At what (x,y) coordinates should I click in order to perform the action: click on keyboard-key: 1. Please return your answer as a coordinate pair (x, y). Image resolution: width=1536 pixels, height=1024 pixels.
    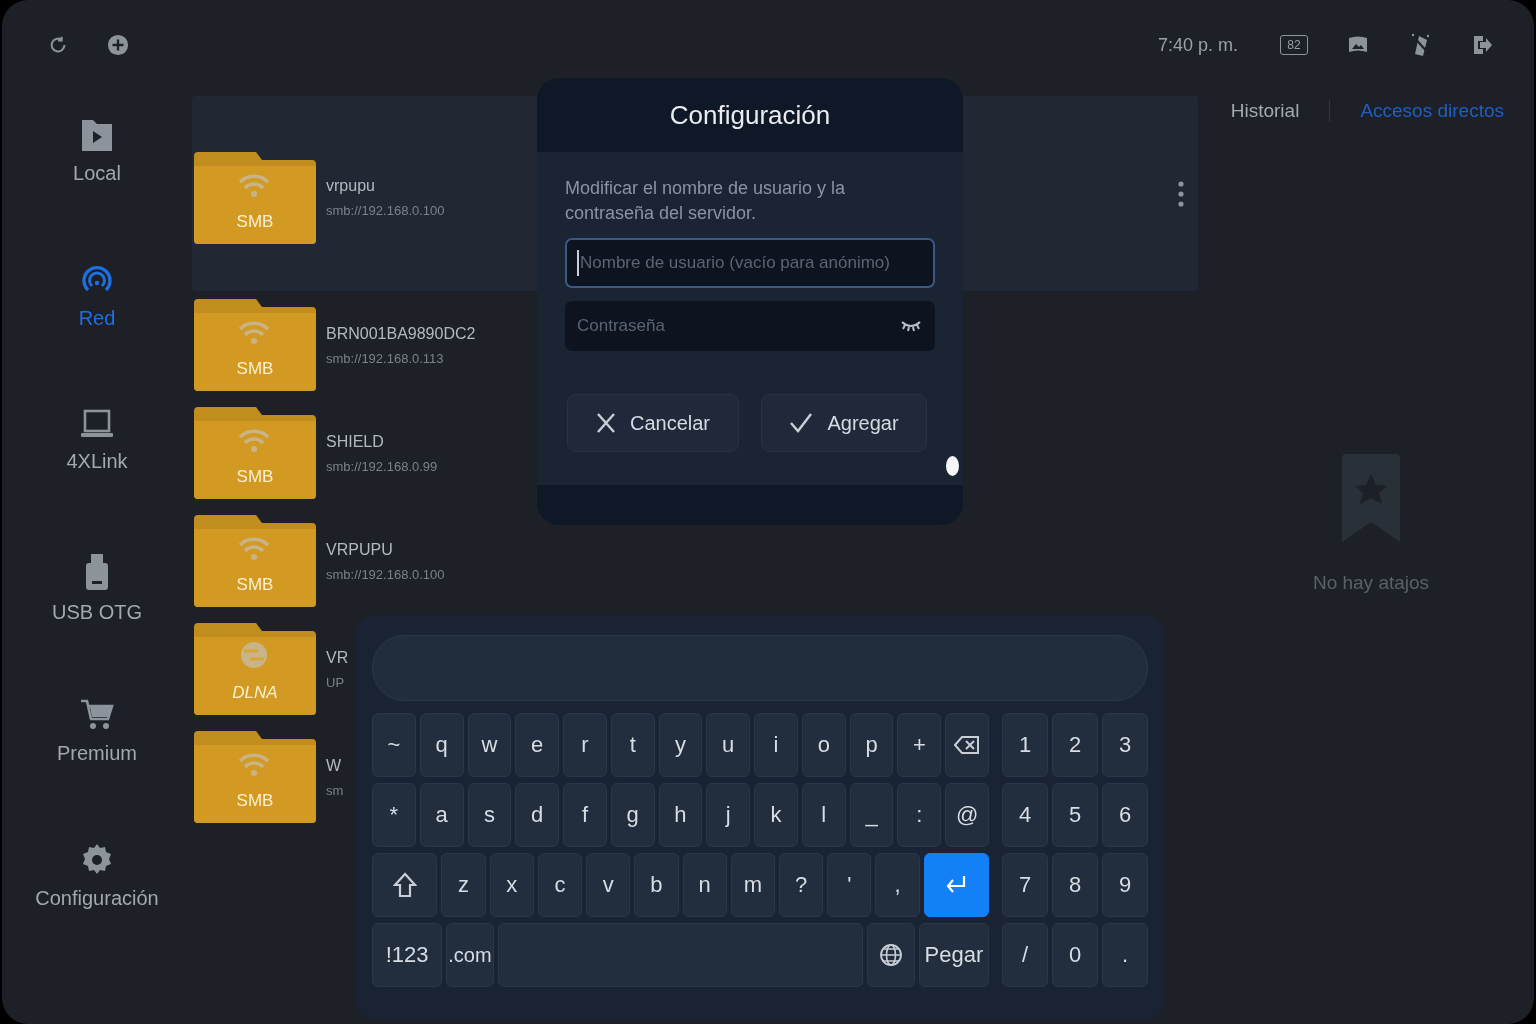
    Looking at the image, I should click on (1025, 745).